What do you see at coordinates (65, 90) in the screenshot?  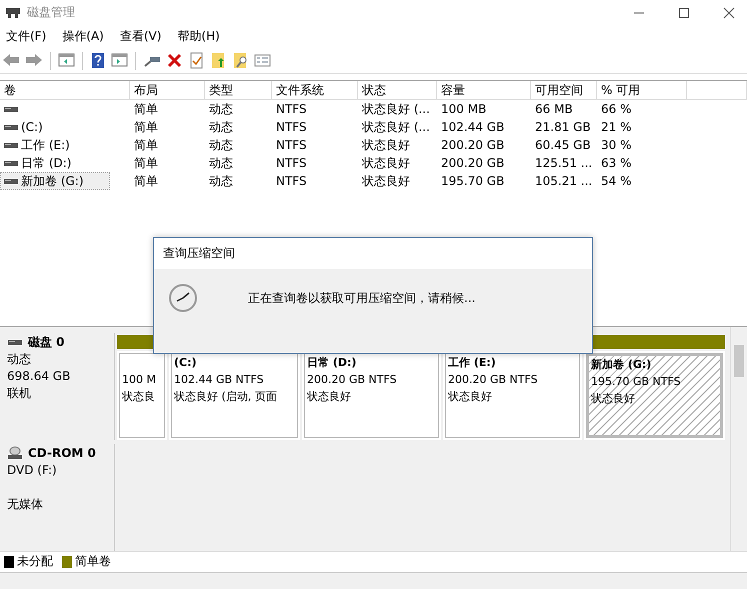 I see `column-header: 卷` at bounding box center [65, 90].